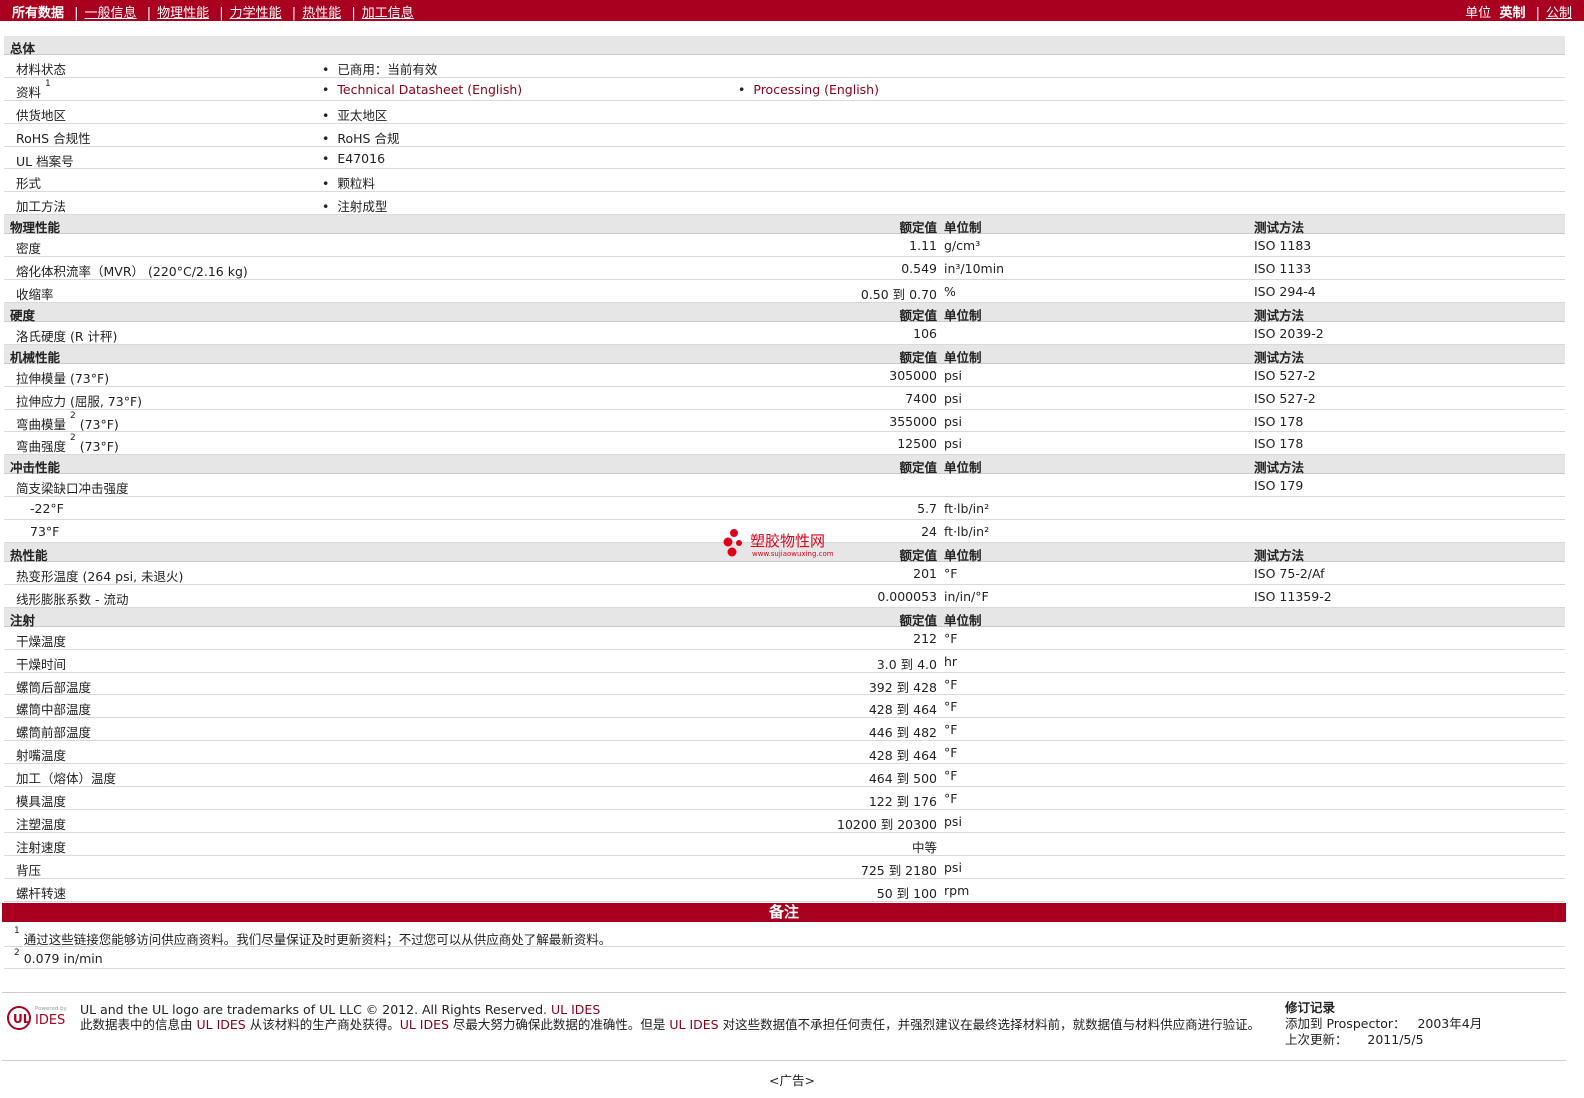 This screenshot has height=1098, width=1584. Describe the element at coordinates (974, 269) in the screenshot. I see `property-unit: in³/10min` at that location.